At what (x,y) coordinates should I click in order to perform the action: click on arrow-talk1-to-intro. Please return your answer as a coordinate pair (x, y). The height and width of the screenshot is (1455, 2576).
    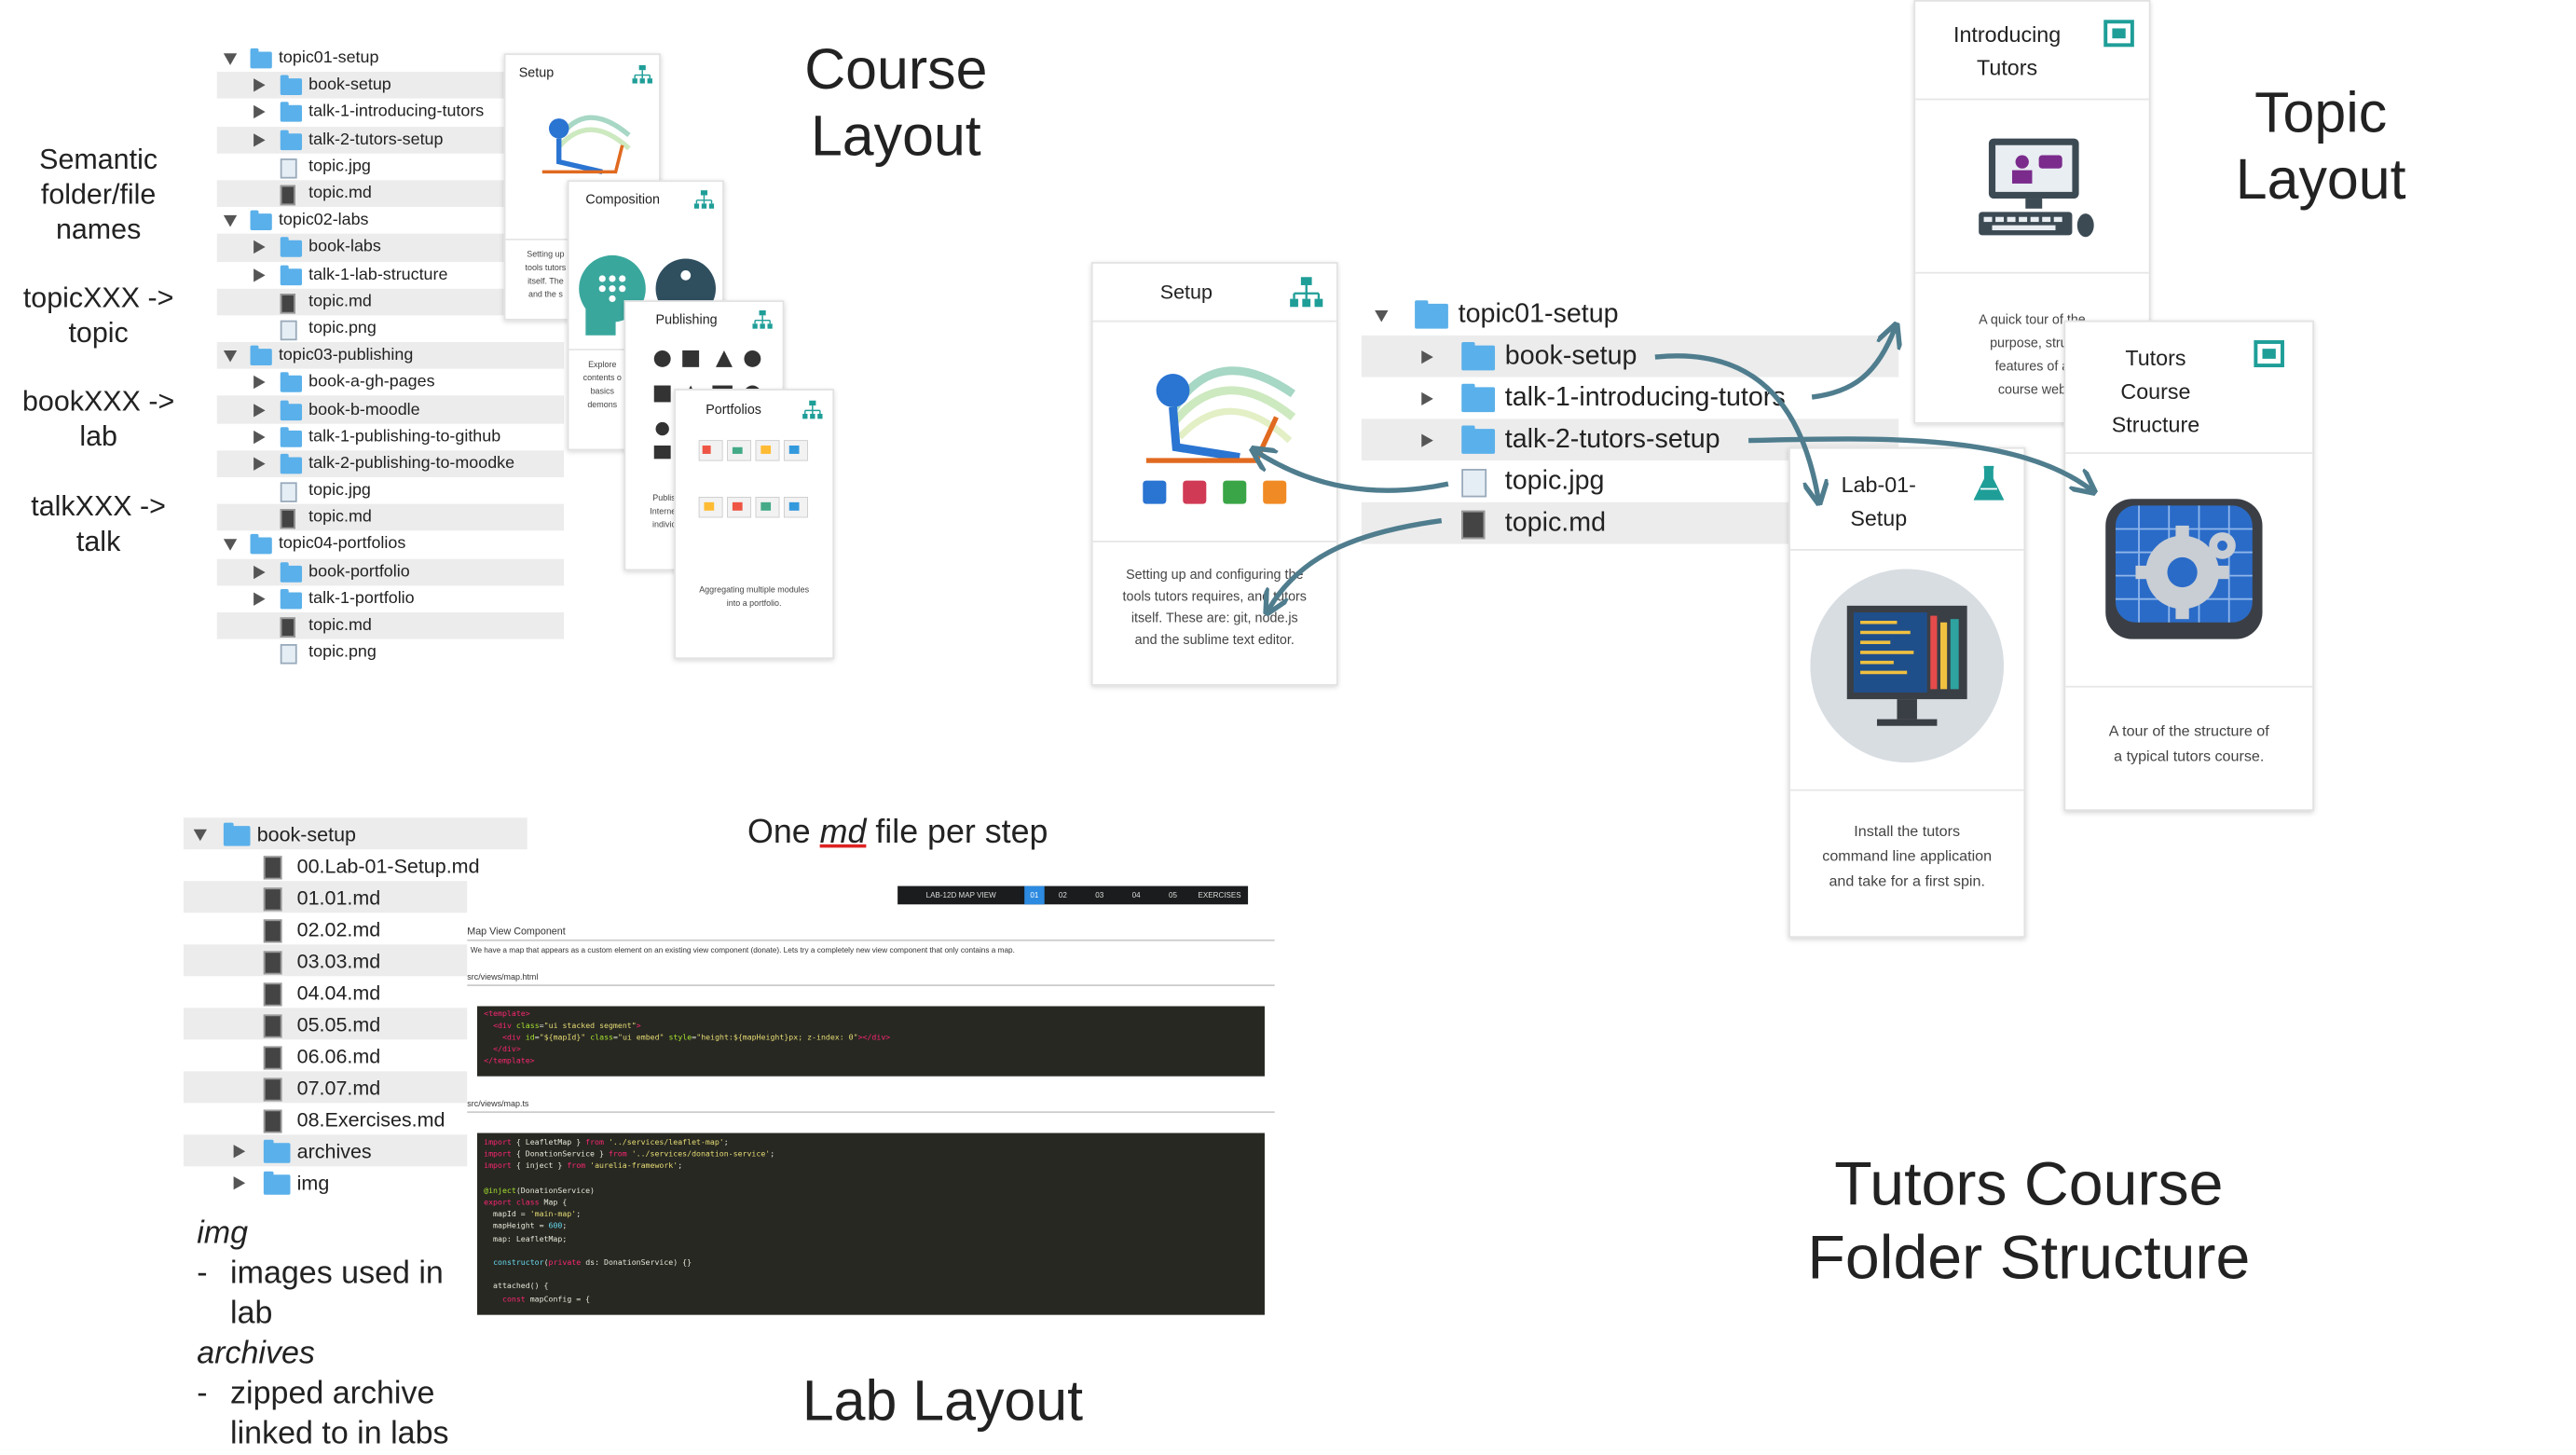
    Looking at the image, I should click on (1853, 363).